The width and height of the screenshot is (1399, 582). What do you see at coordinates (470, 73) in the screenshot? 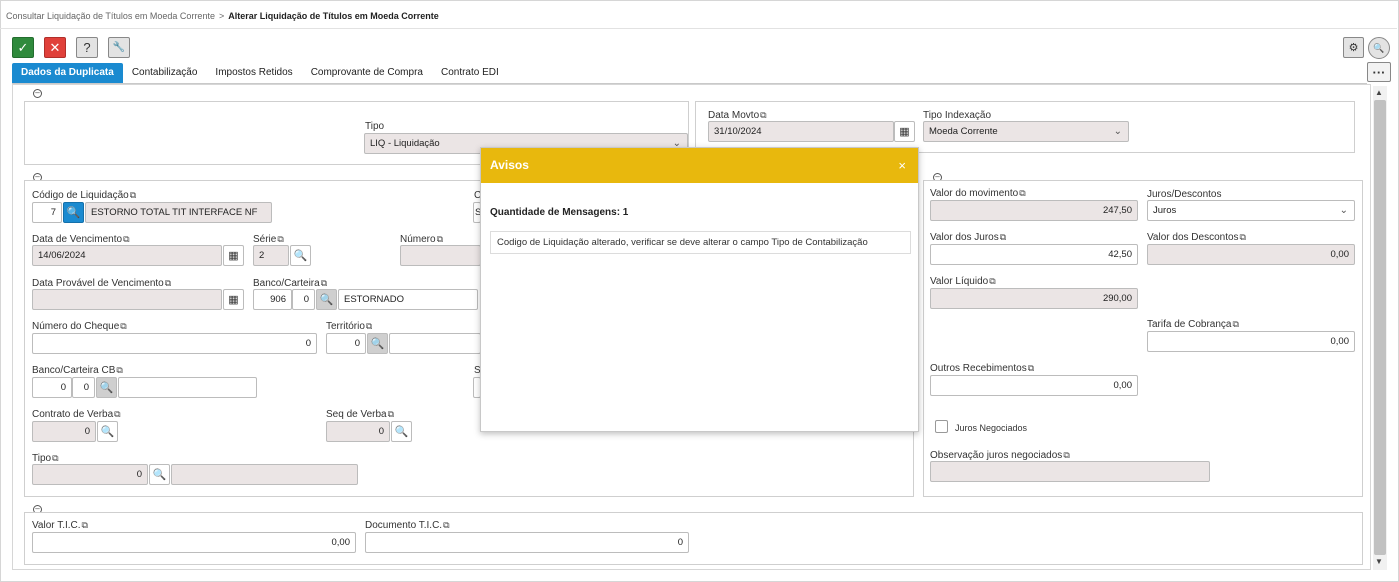
I see `tab-contrato-edi: Contrato EDI` at bounding box center [470, 73].